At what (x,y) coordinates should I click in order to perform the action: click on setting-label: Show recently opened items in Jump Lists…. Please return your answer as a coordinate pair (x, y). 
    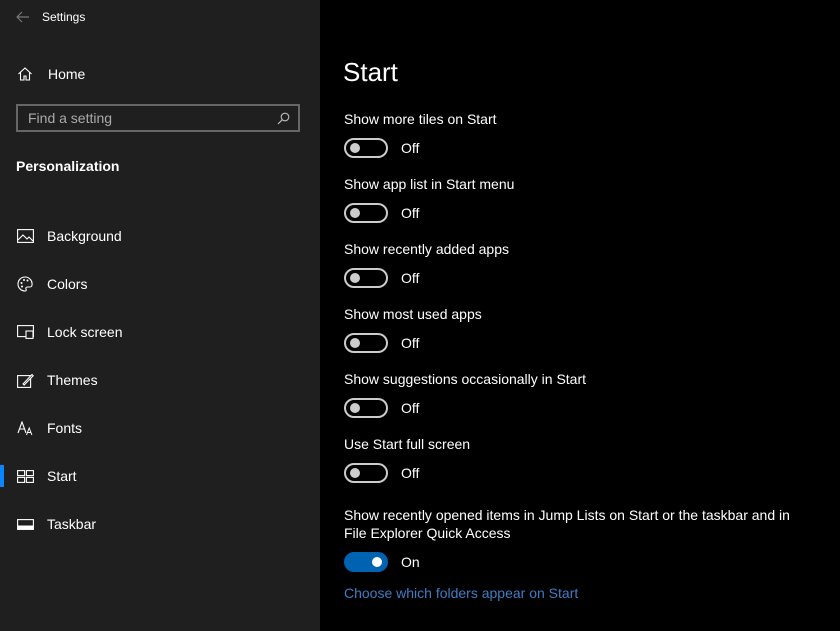
    Looking at the image, I should click on (567, 524).